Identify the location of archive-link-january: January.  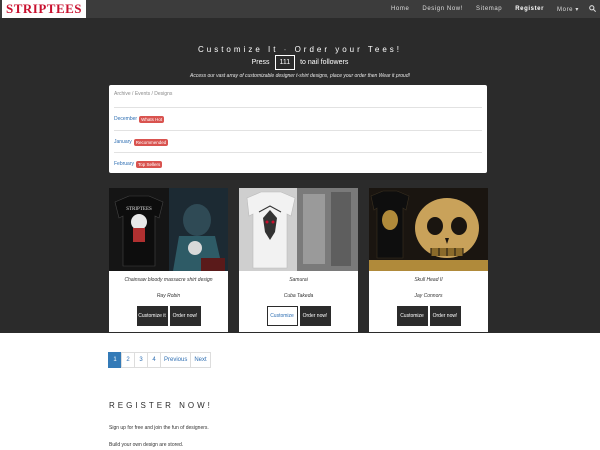
(123, 142).